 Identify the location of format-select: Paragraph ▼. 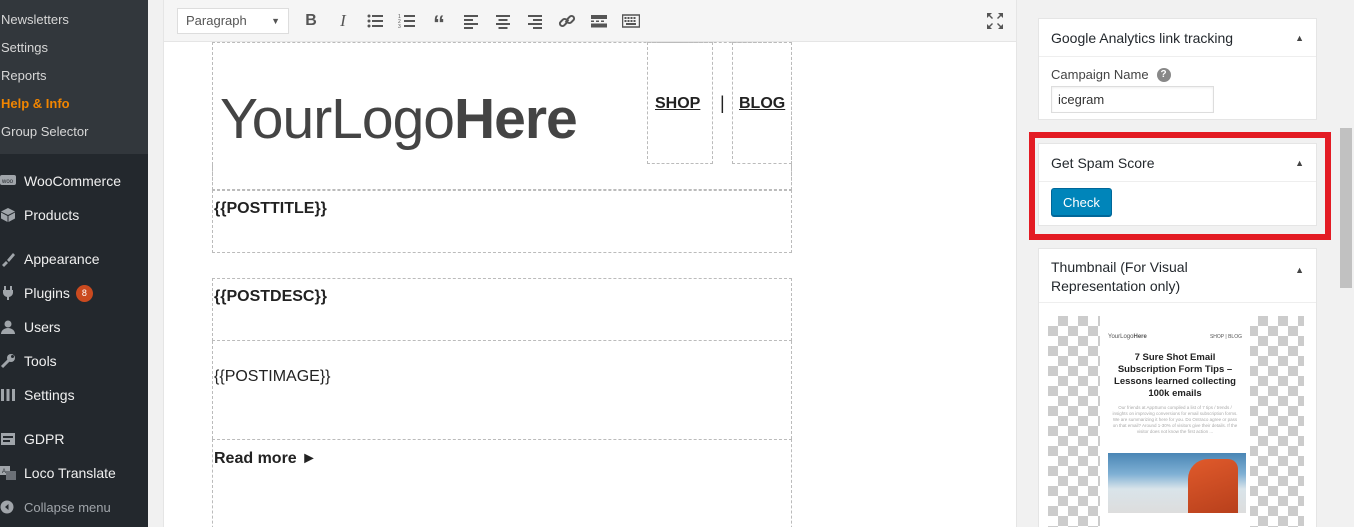
(233, 20).